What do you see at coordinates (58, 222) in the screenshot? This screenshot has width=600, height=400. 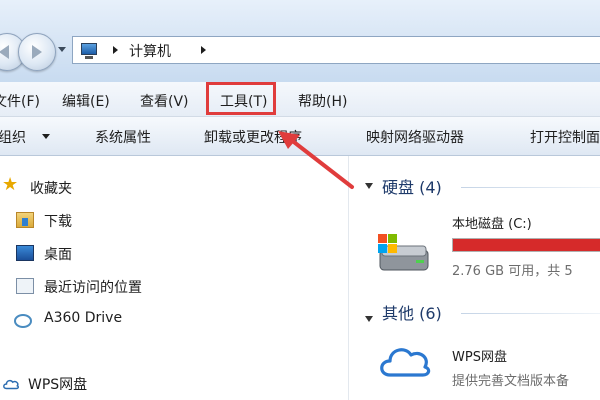 I see `nav-downloads-label: 下载` at bounding box center [58, 222].